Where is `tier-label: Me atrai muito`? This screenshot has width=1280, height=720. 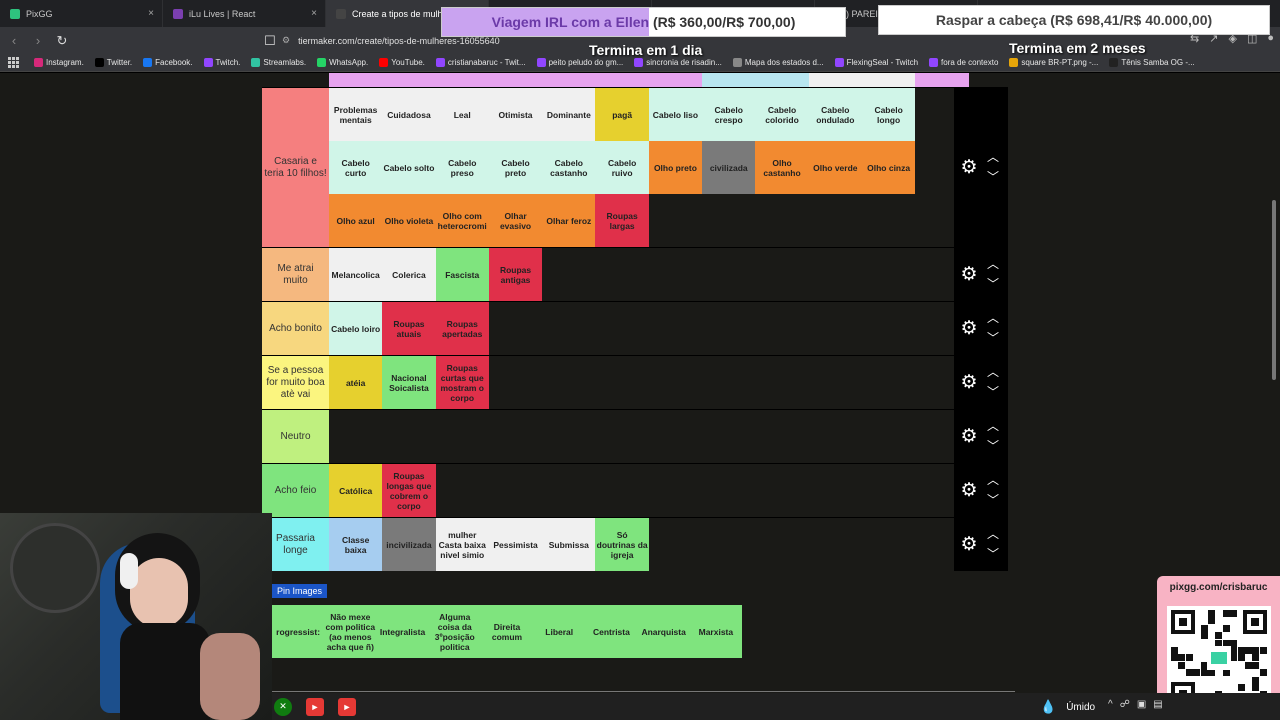 tier-label: Me atrai muito is located at coordinates (295, 274).